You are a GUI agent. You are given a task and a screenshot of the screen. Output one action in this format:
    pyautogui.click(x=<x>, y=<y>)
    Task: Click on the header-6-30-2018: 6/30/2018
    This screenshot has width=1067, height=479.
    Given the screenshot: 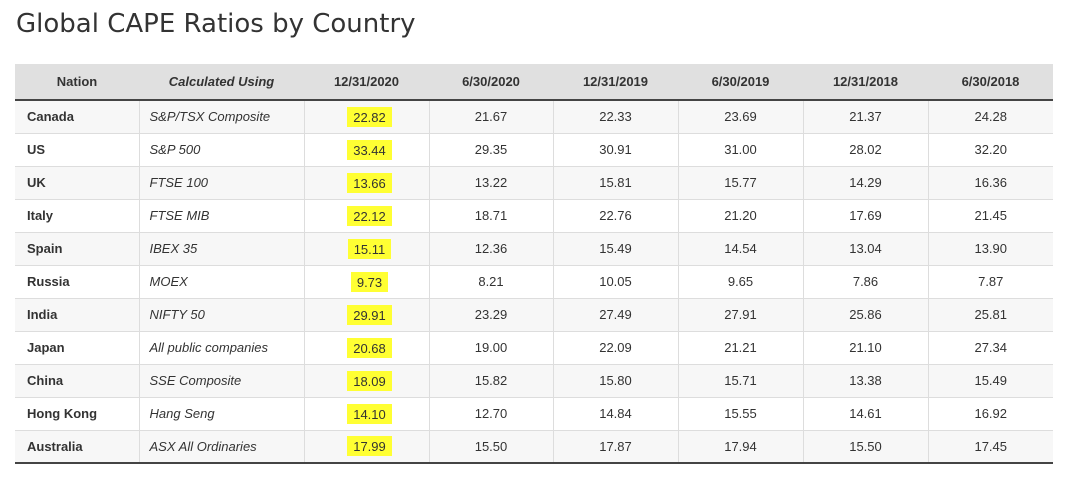 What is the action you would take?
    pyautogui.click(x=990, y=82)
    